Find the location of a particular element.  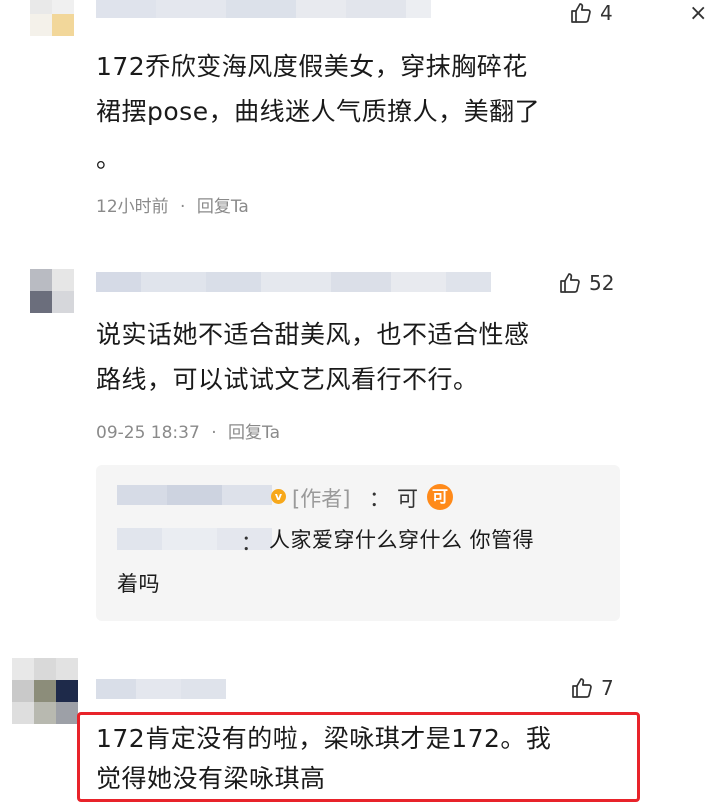

comment-text-line: 裙摆pose，曲线迷人气质撩人，美翻了 is located at coordinates (318, 111).